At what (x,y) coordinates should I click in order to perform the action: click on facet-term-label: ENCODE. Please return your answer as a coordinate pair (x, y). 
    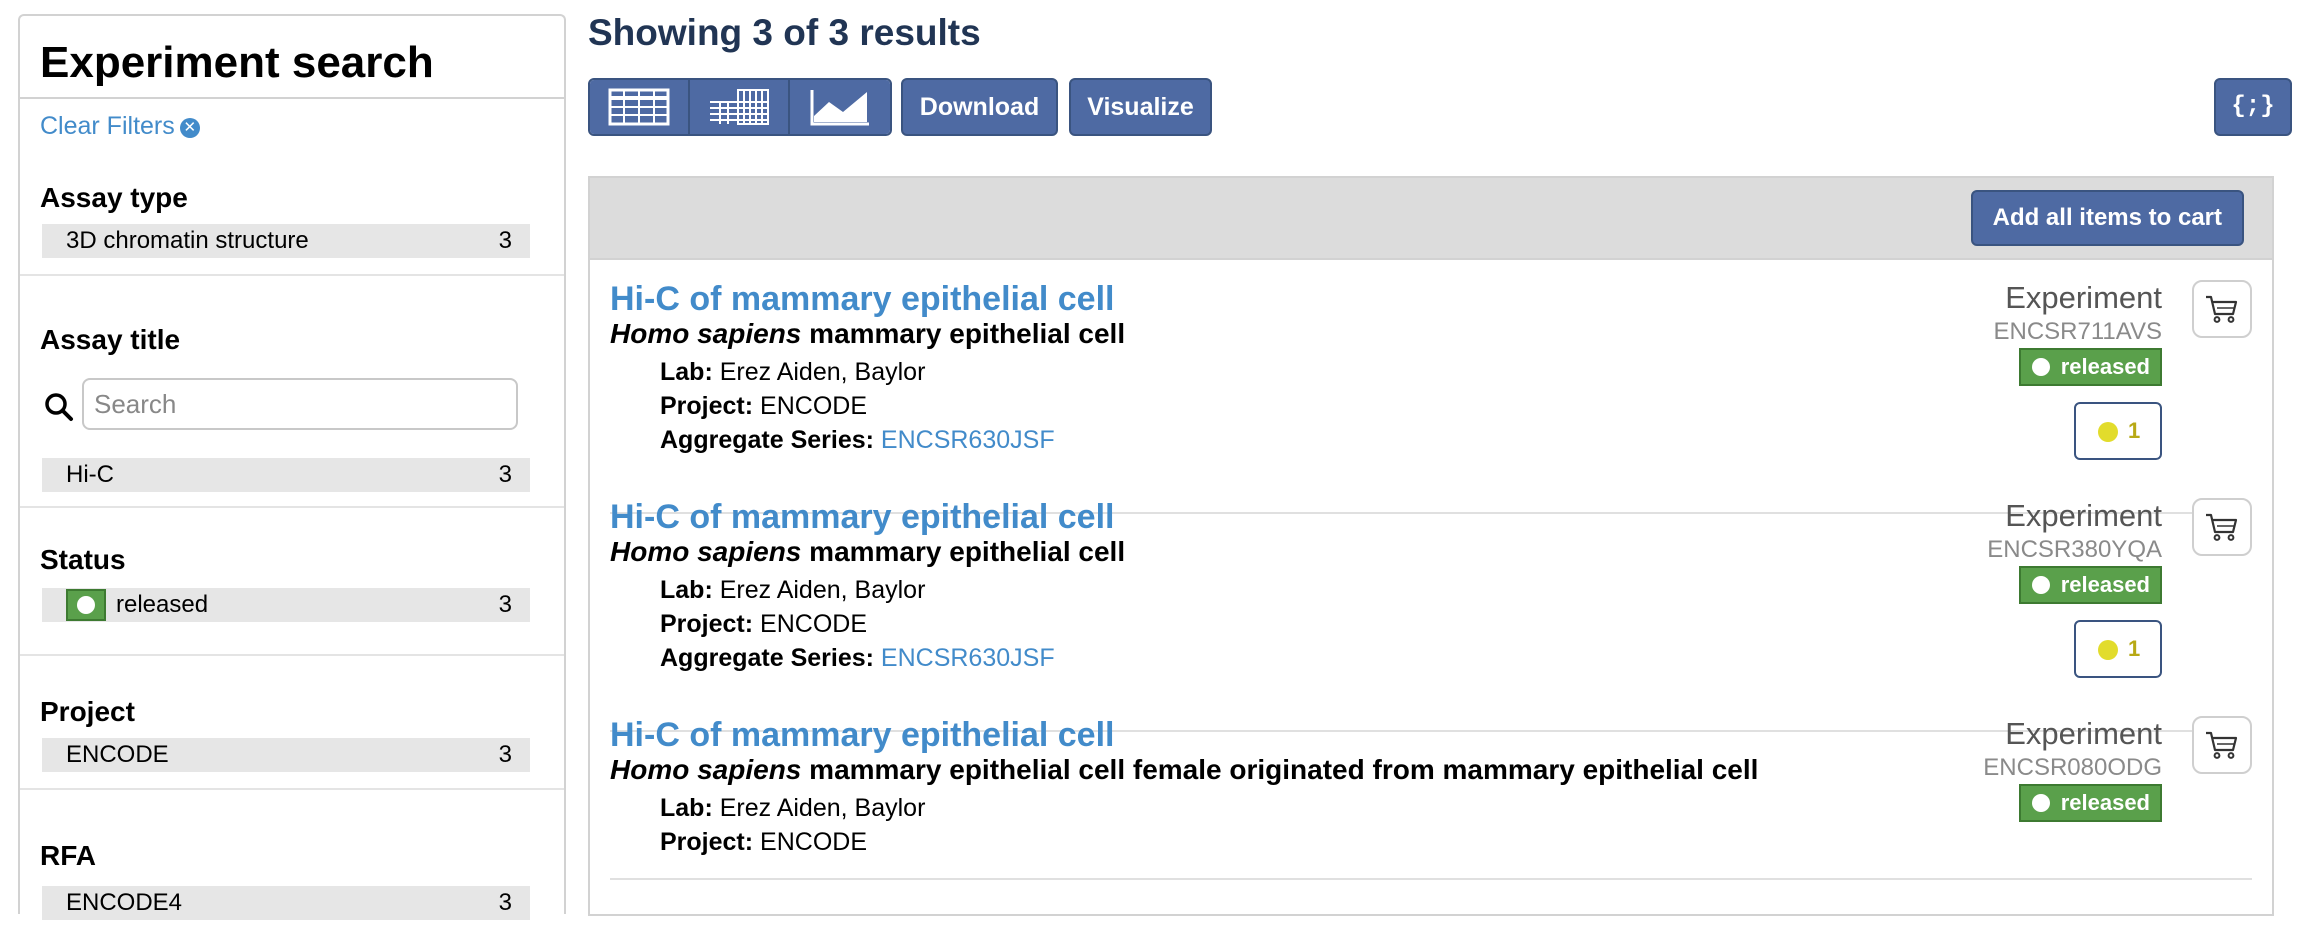
    Looking at the image, I should click on (117, 754).